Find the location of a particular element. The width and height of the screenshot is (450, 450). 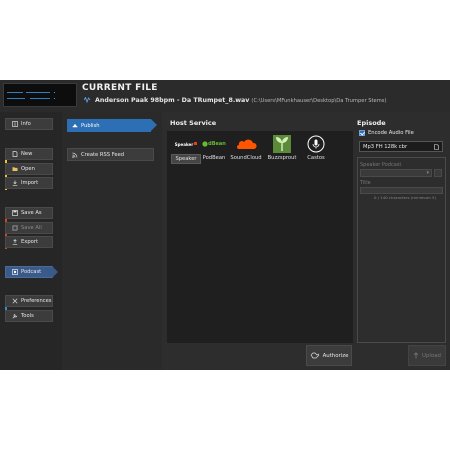

create-rss-feed-label: Create RSS Feed is located at coordinates (103, 154).